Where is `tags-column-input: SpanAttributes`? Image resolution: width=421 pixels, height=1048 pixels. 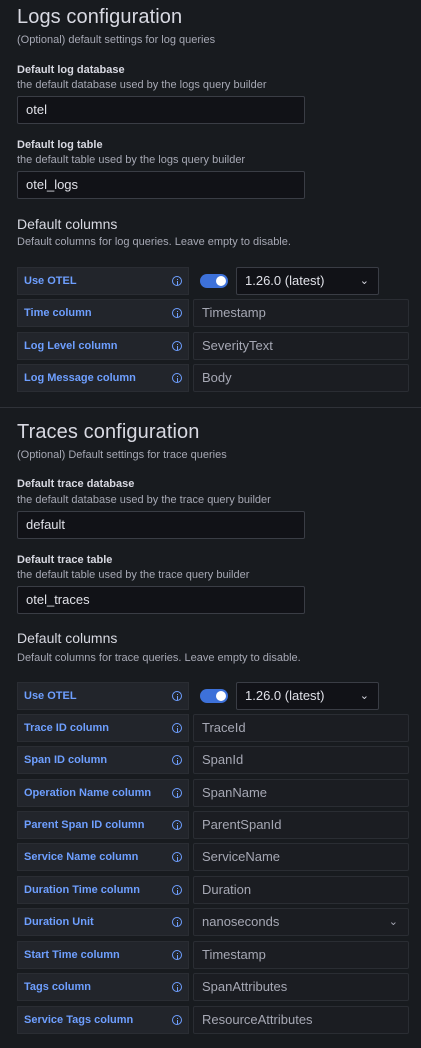 tags-column-input: SpanAttributes is located at coordinates (301, 987).